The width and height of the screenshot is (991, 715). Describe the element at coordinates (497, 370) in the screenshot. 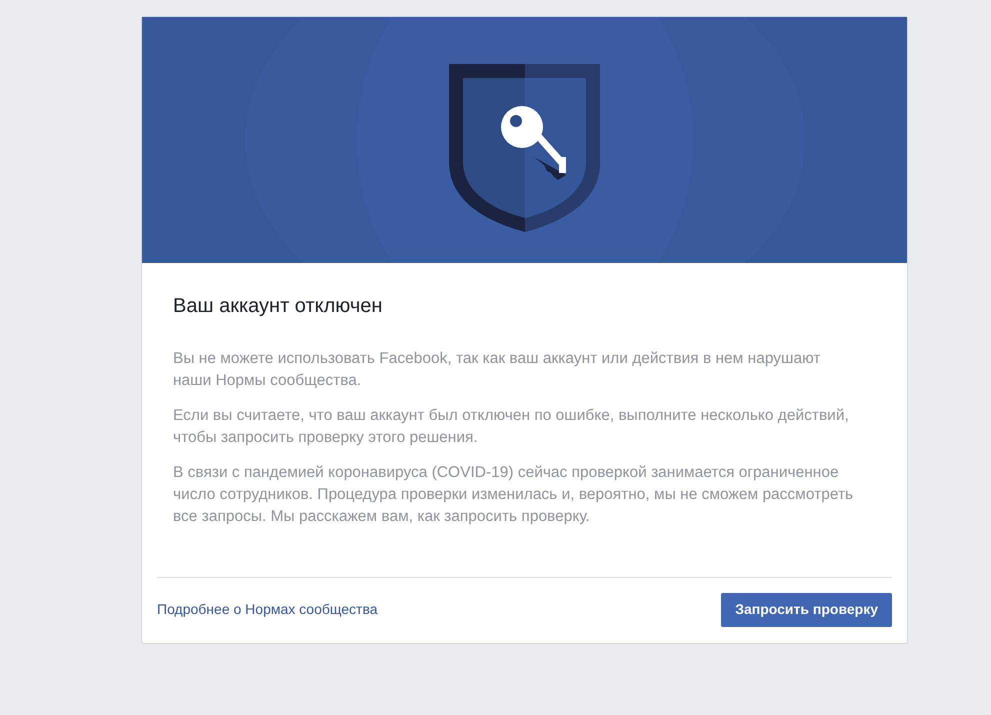

I see `message-paragraph: Вы не можете использовать Facebook, так как ваш аккаунт или действия в нем нарушают наши Нормы сообщества.` at that location.